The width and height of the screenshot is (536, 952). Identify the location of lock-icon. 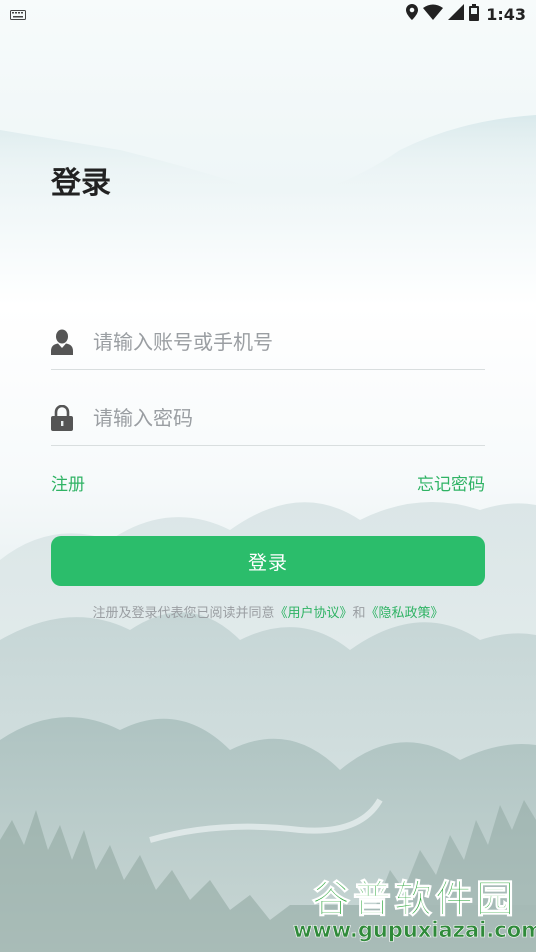
(62, 418).